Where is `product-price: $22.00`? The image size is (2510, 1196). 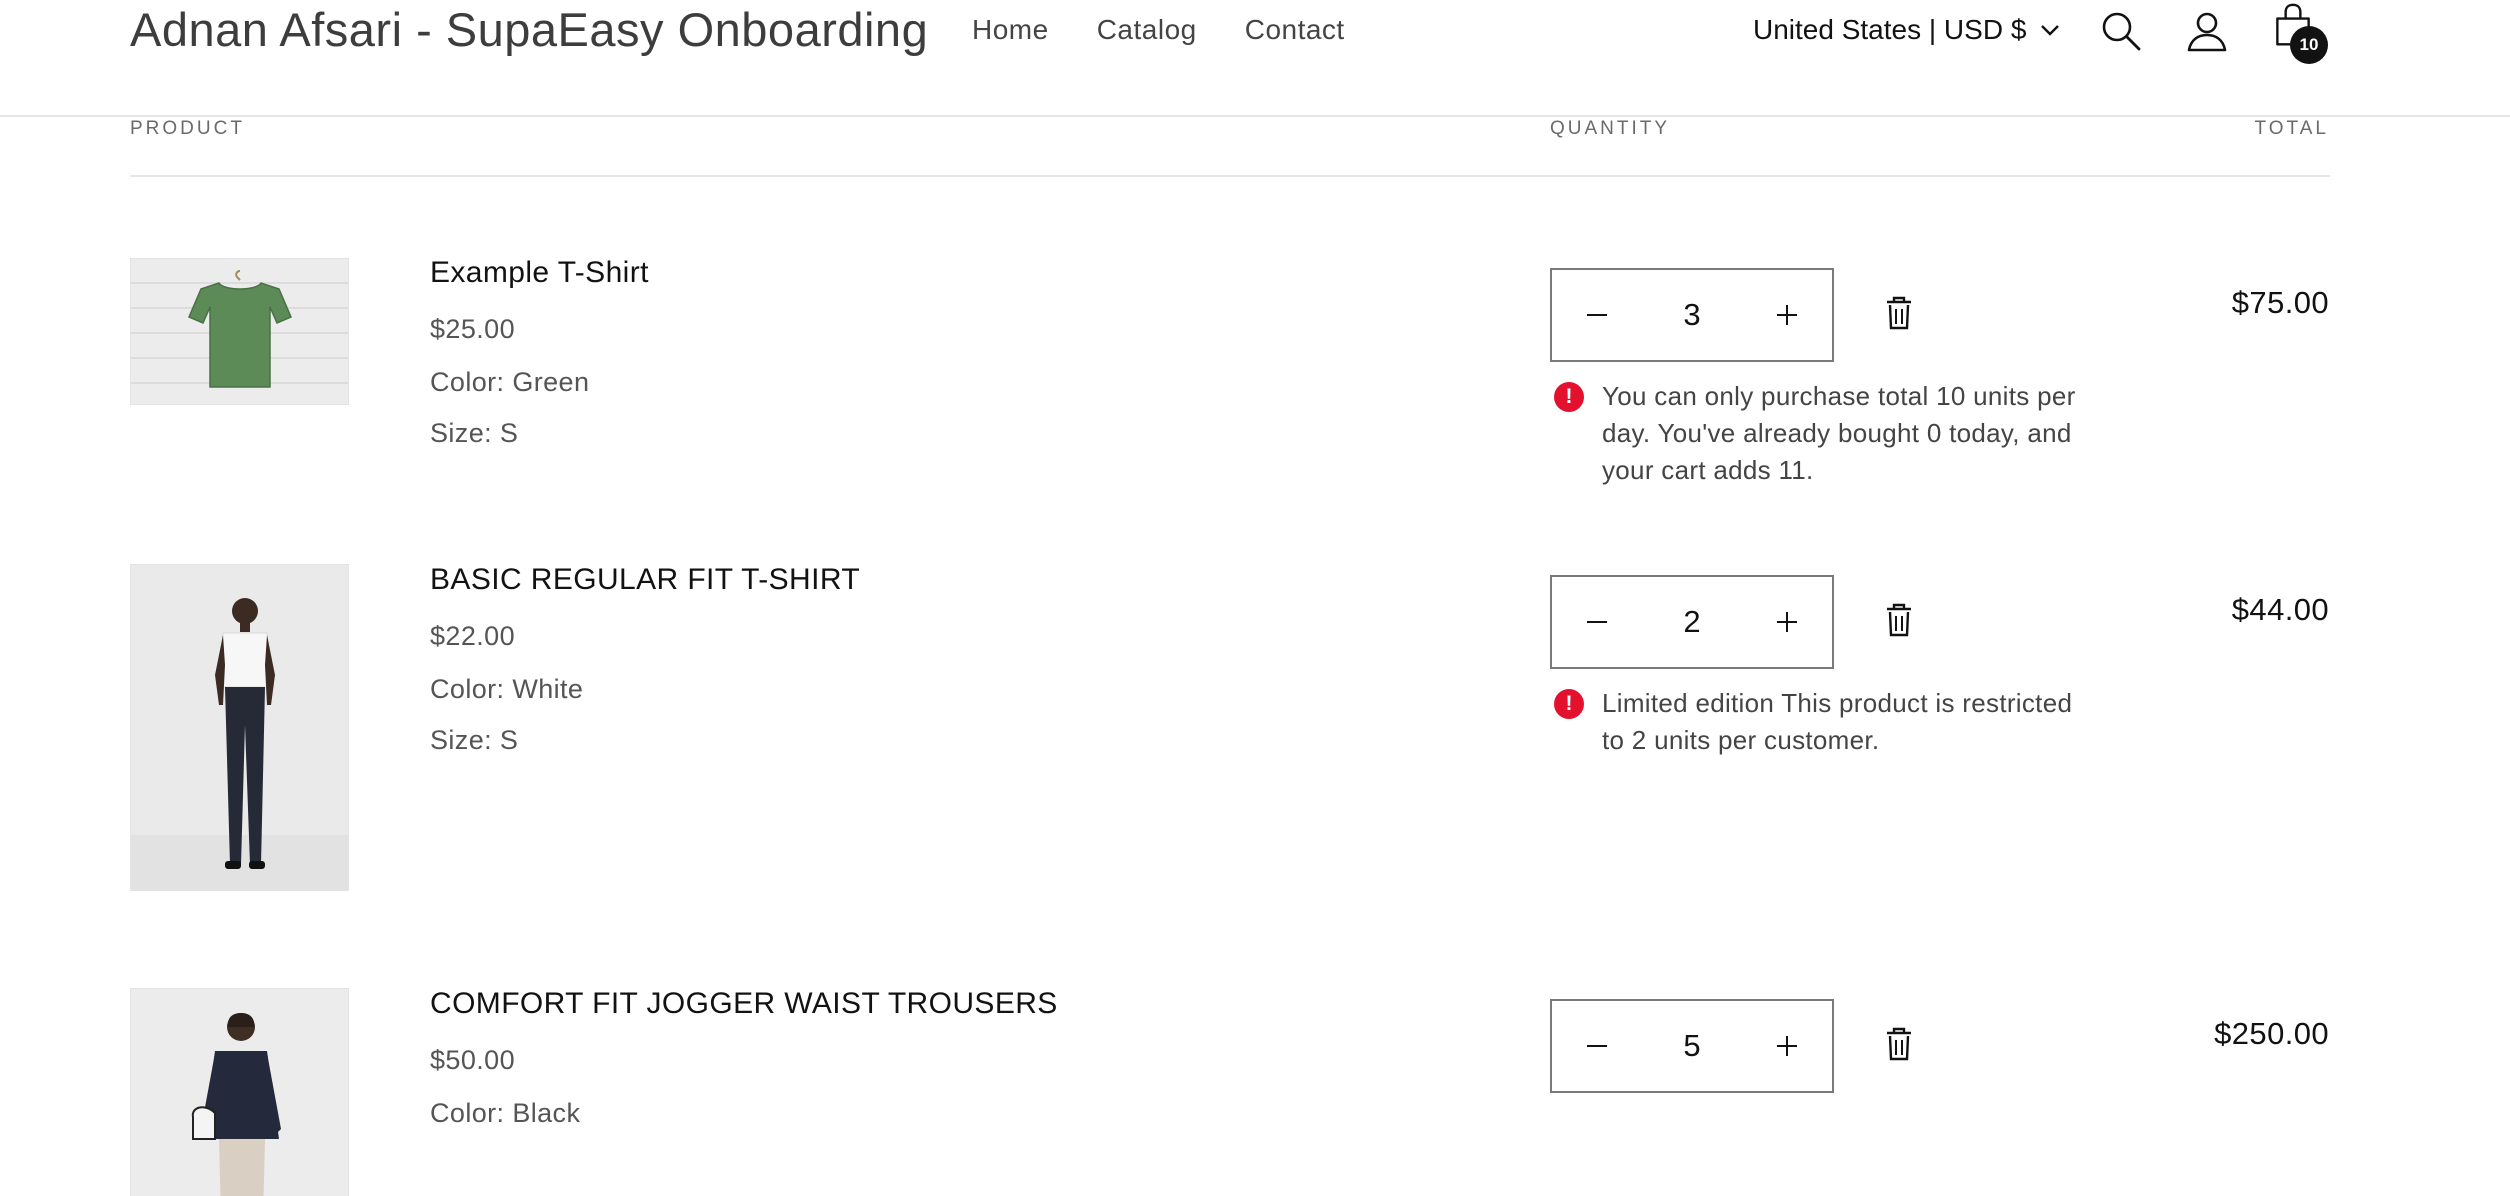 product-price: $22.00 is located at coordinates (472, 636).